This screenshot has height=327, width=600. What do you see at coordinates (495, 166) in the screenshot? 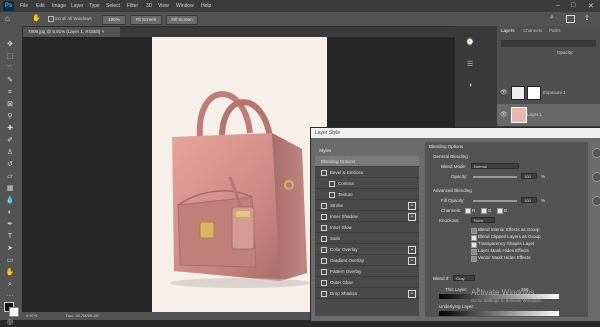
I see `blend-mode-select: Normal` at bounding box center [495, 166].